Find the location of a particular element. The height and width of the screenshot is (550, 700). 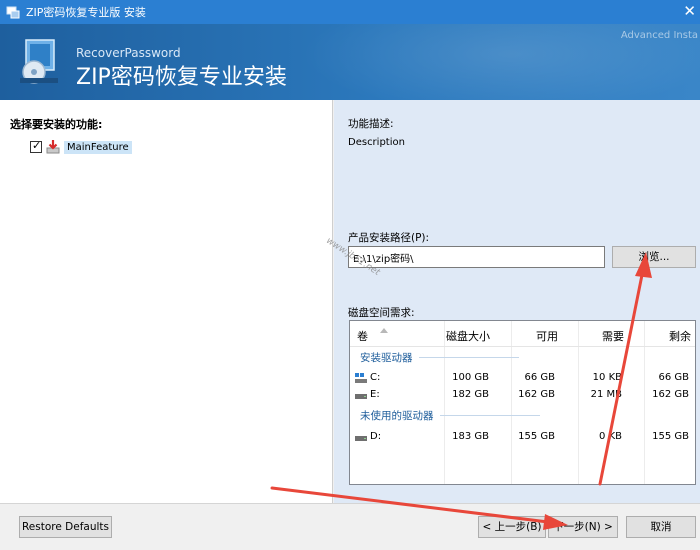

group-title: 未使用的驱动器 is located at coordinates (397, 416).